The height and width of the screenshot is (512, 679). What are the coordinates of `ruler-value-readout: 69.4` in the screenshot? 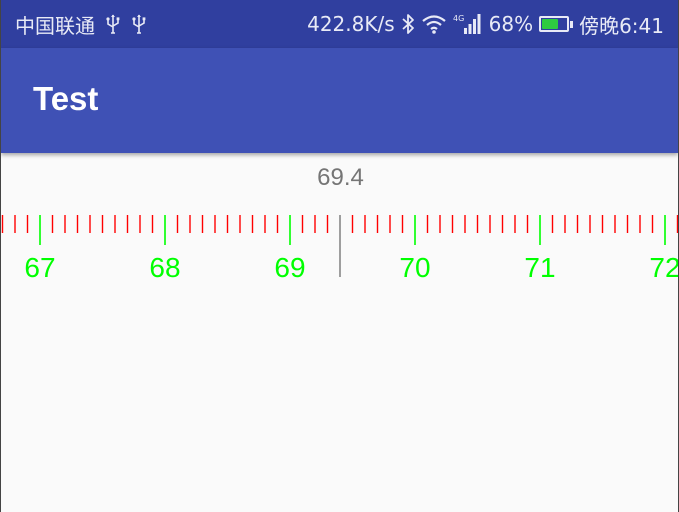 It's located at (340, 177).